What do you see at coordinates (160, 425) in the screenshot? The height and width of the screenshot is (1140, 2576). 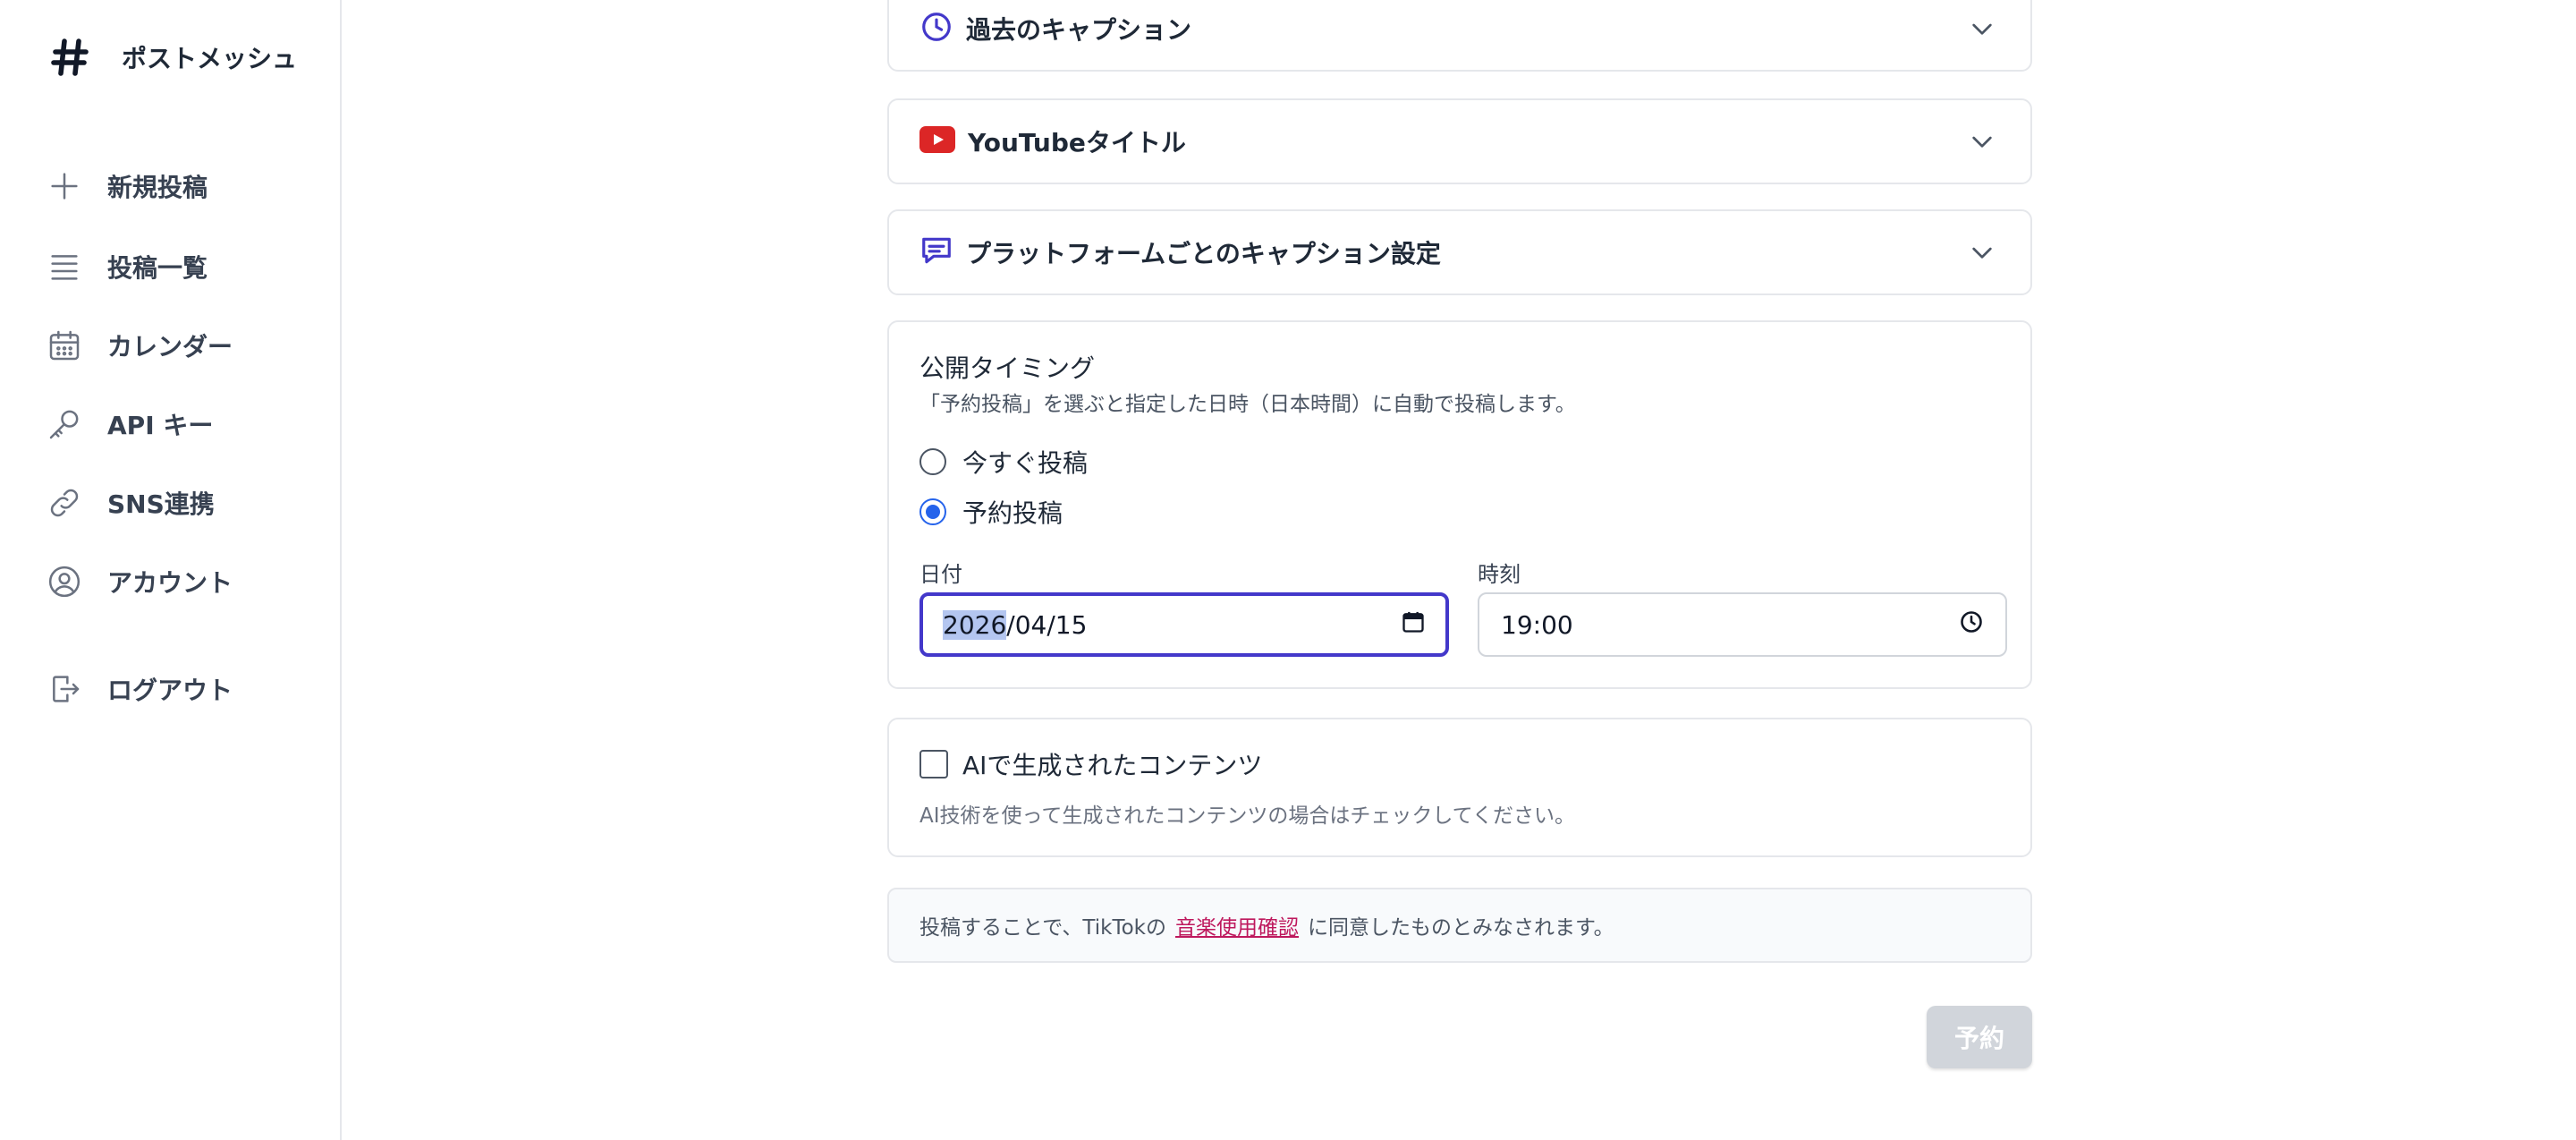 I see `sidebar-item-label: API キー` at bounding box center [160, 425].